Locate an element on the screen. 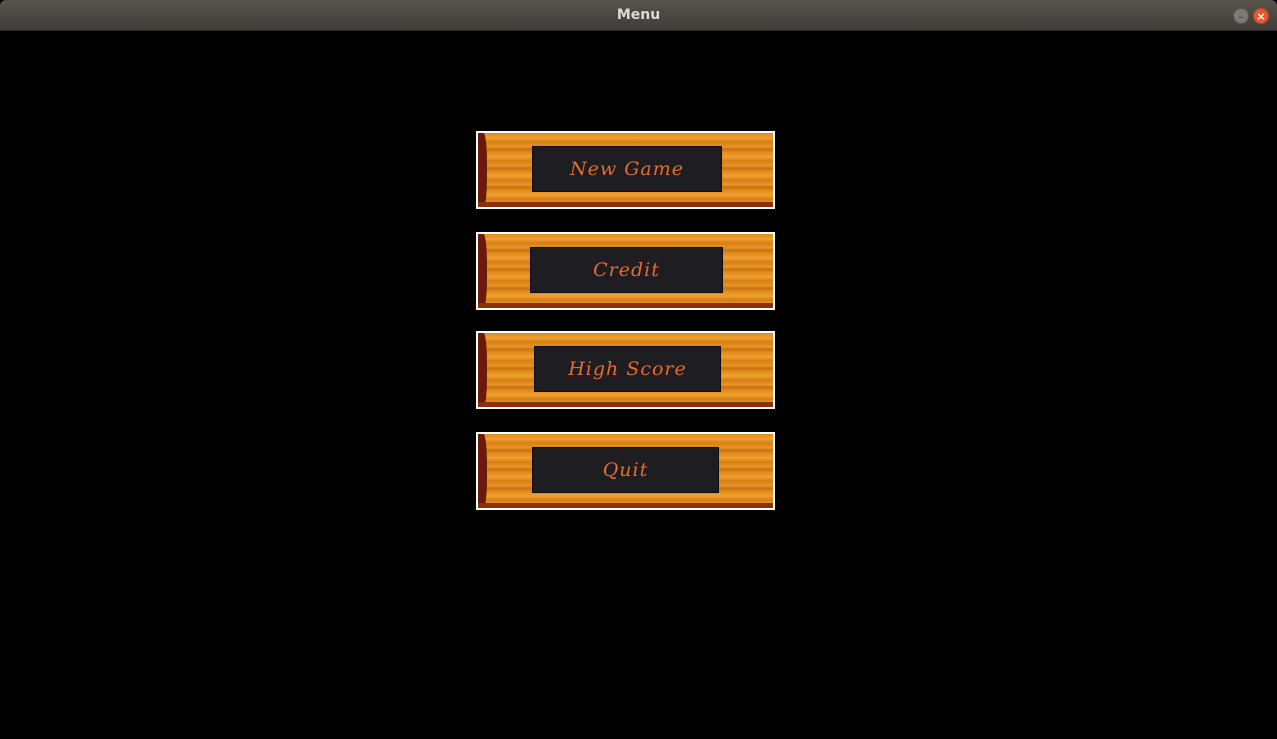 This screenshot has height=739, width=1277. window-title: Menu is located at coordinates (638, 15).